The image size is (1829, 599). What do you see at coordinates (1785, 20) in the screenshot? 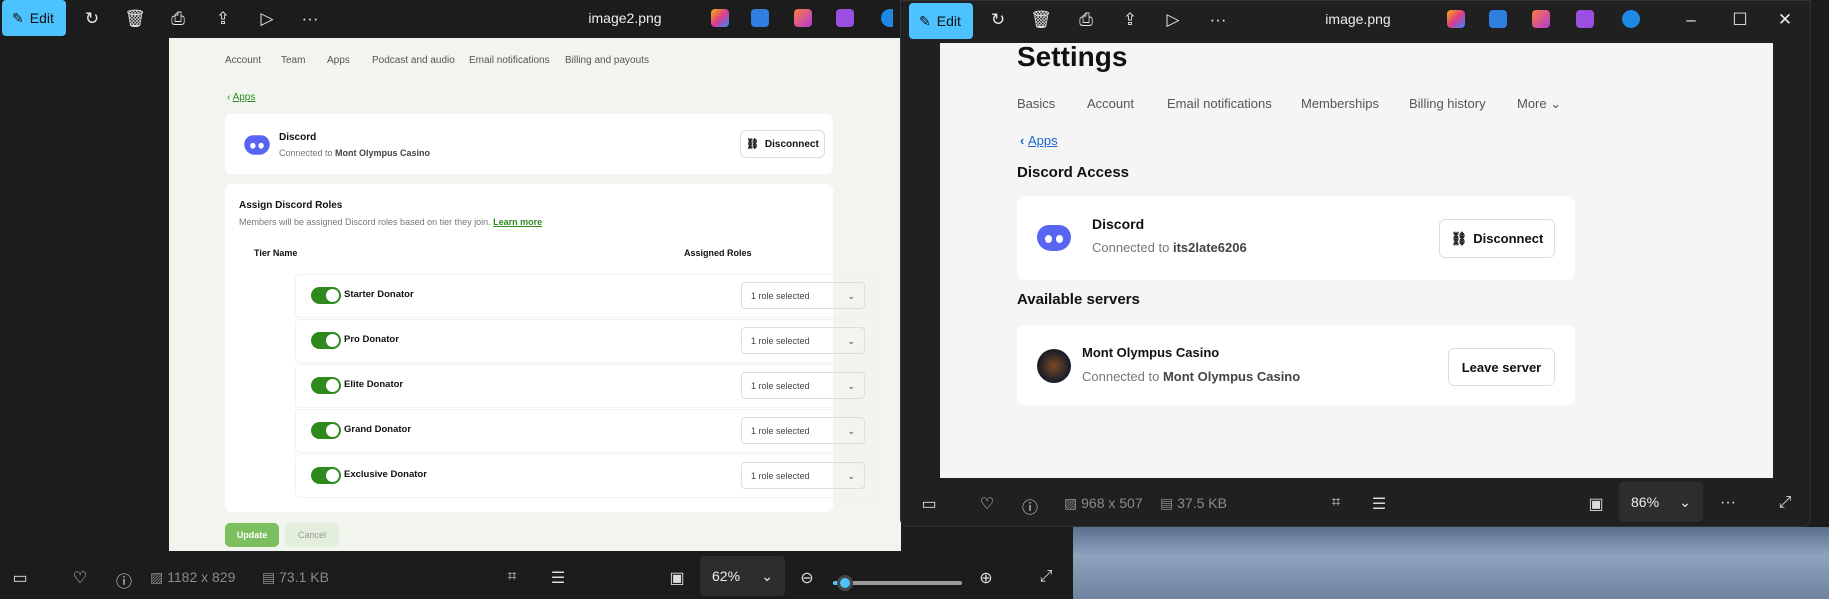
I see `close-icon: ✕` at bounding box center [1785, 20].